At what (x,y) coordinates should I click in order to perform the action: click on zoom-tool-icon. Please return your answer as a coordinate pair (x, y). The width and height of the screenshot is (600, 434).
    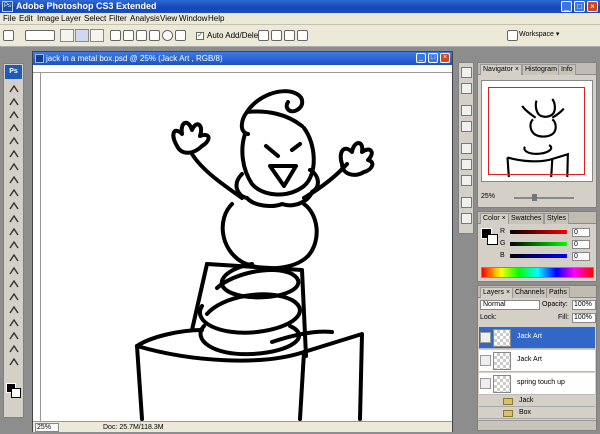
    Looking at the image, I should click on (14, 362).